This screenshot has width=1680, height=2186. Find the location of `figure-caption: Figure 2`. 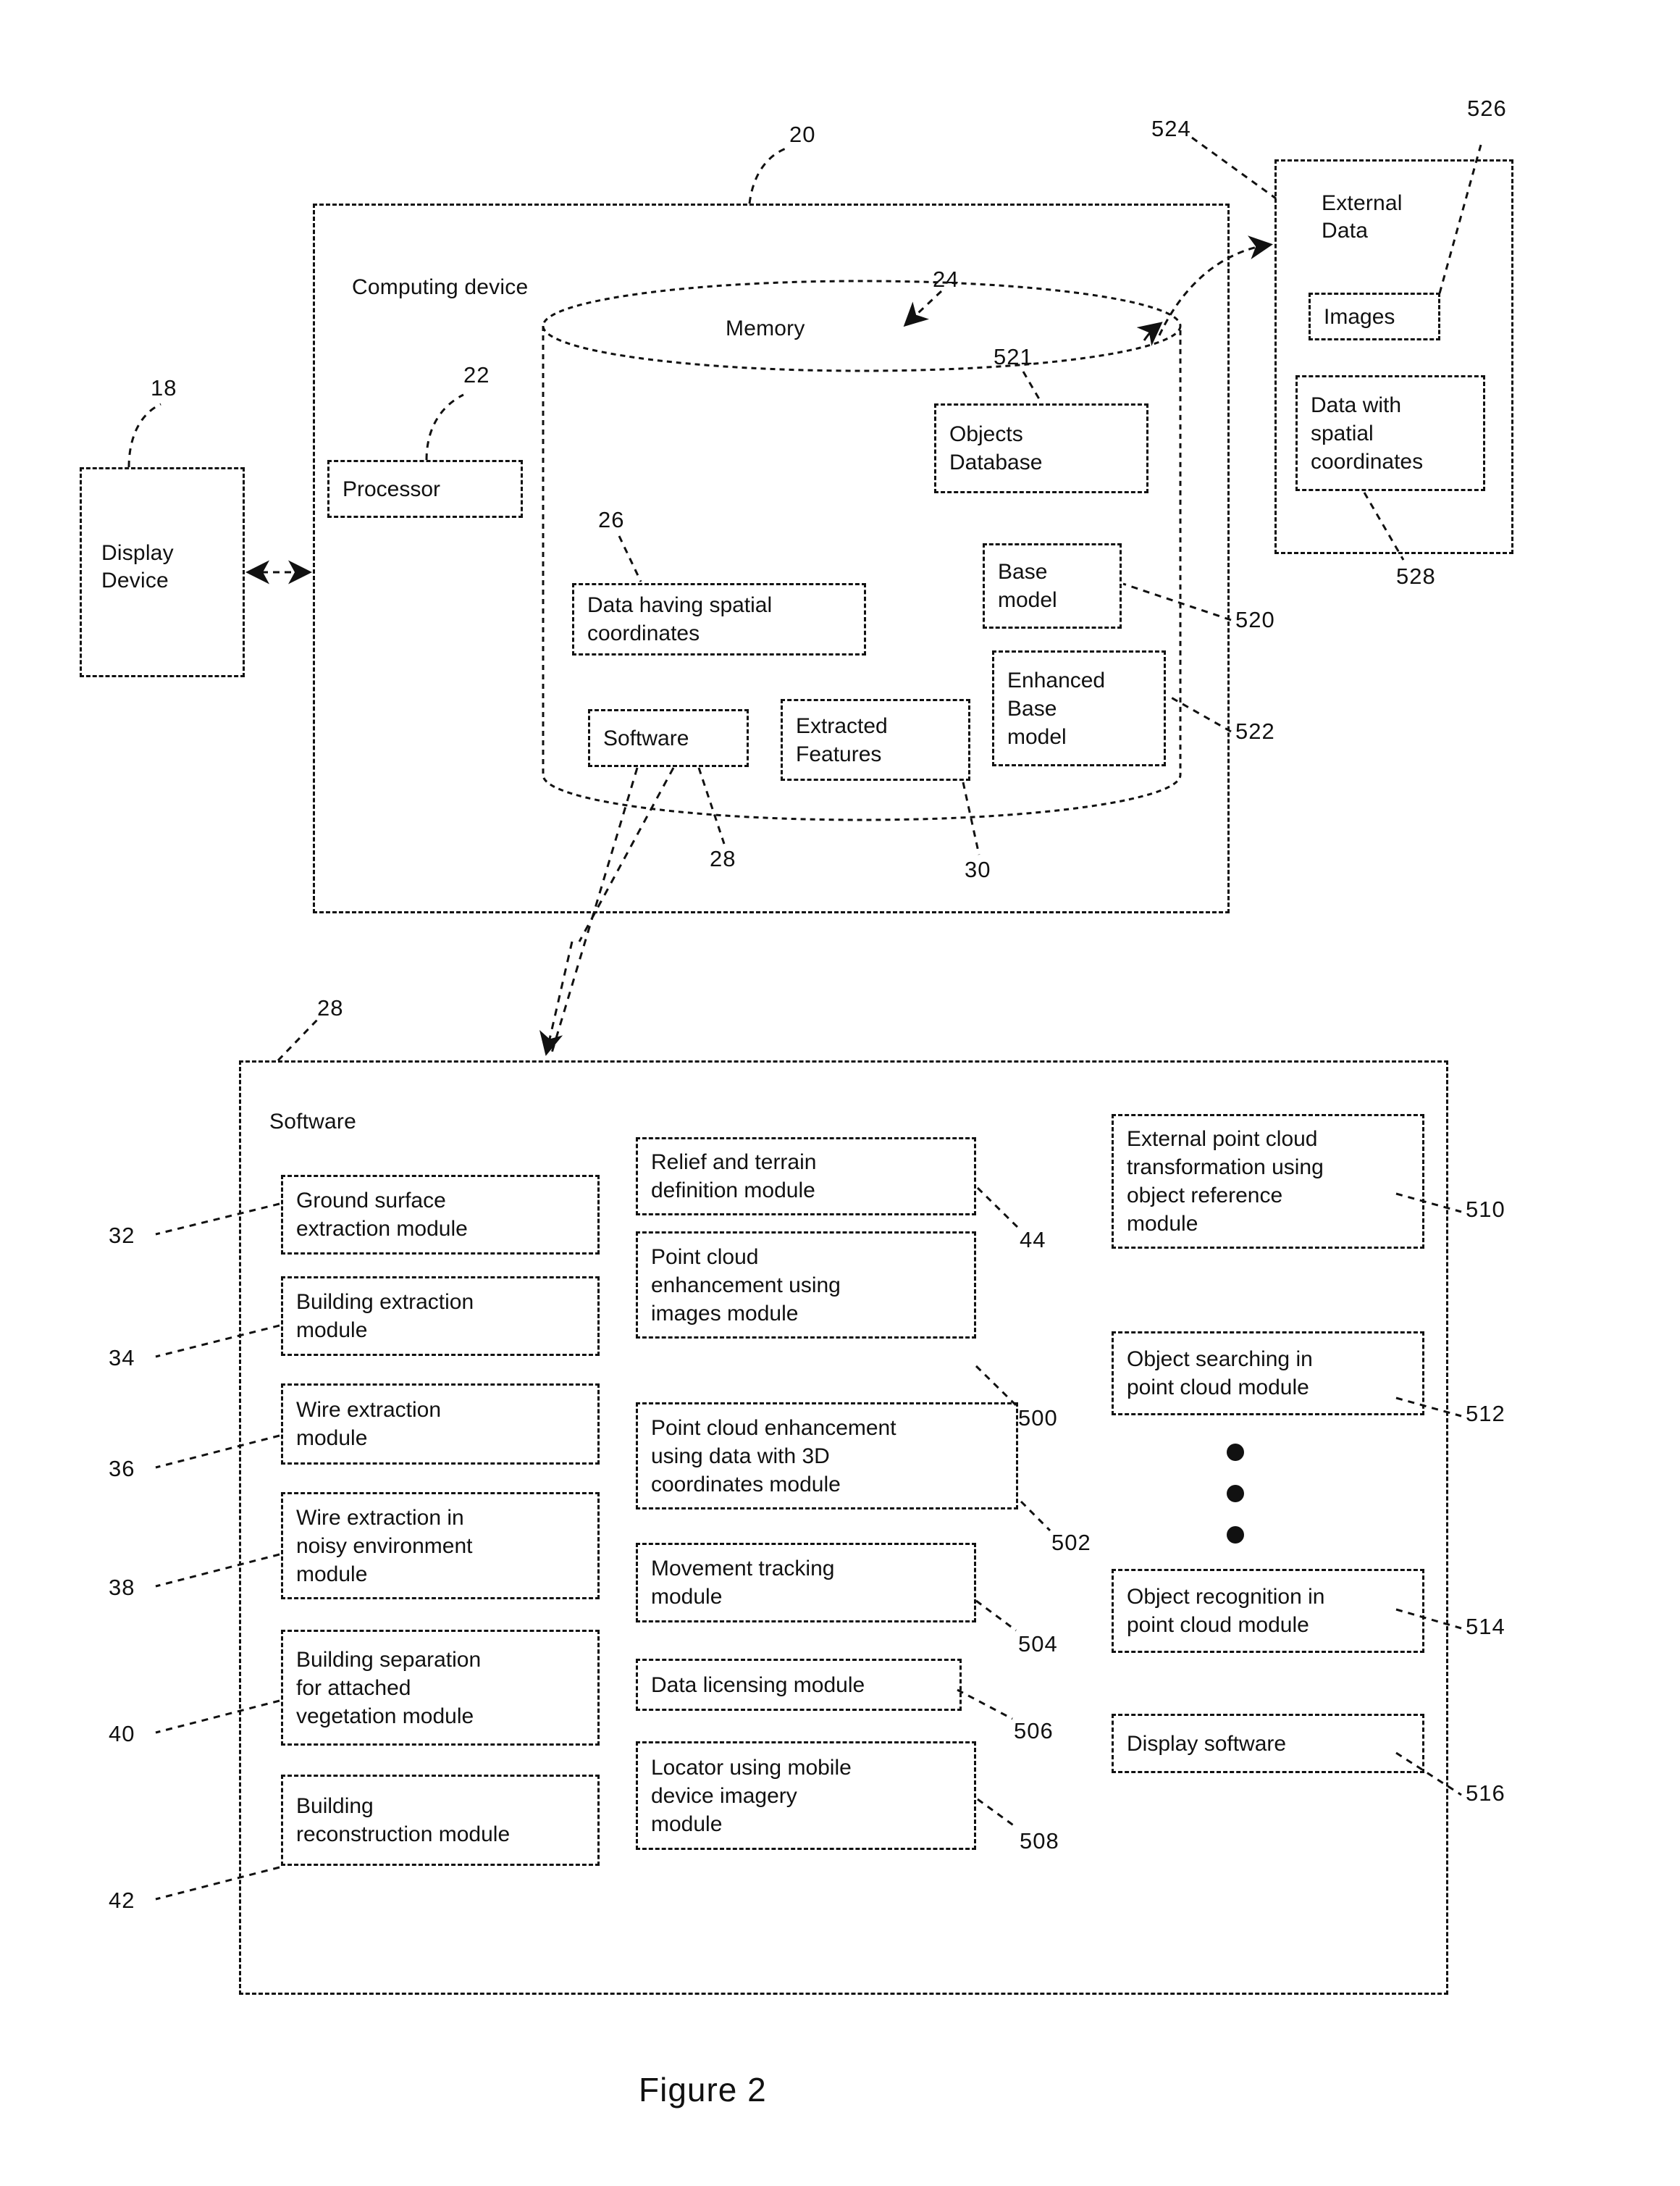

figure-caption: Figure 2 is located at coordinates (703, 2089).